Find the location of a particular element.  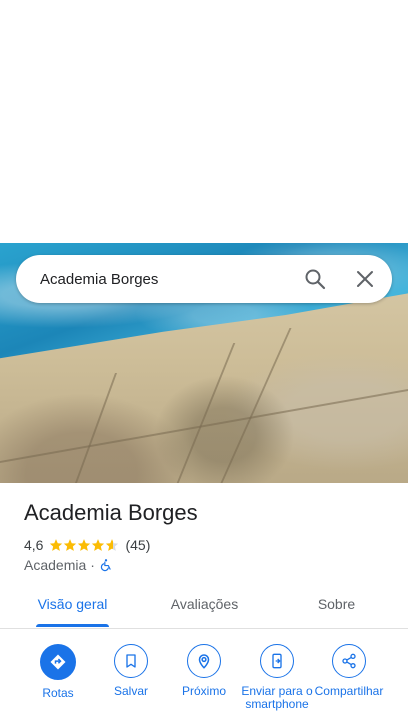

directions-icon is located at coordinates (58, 662).